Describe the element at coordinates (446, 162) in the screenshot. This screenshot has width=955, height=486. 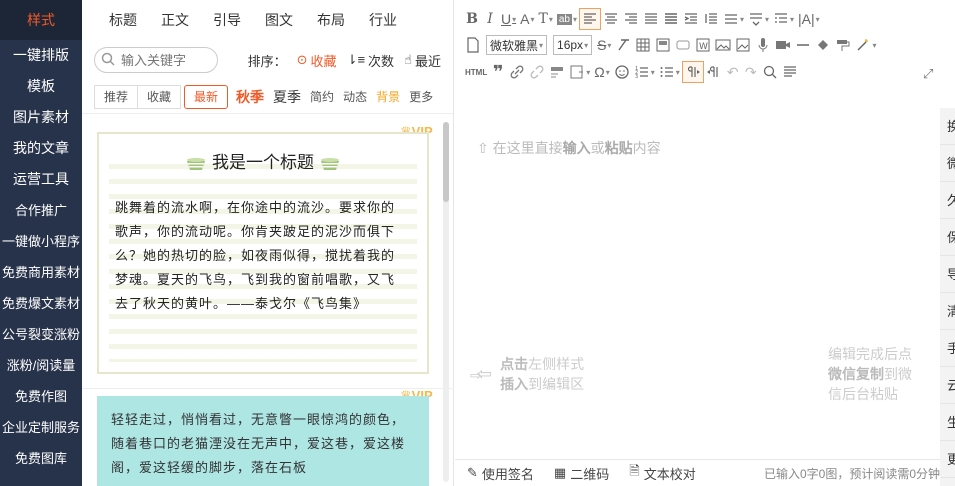
I see `panel-scrollbar-thumb` at that location.